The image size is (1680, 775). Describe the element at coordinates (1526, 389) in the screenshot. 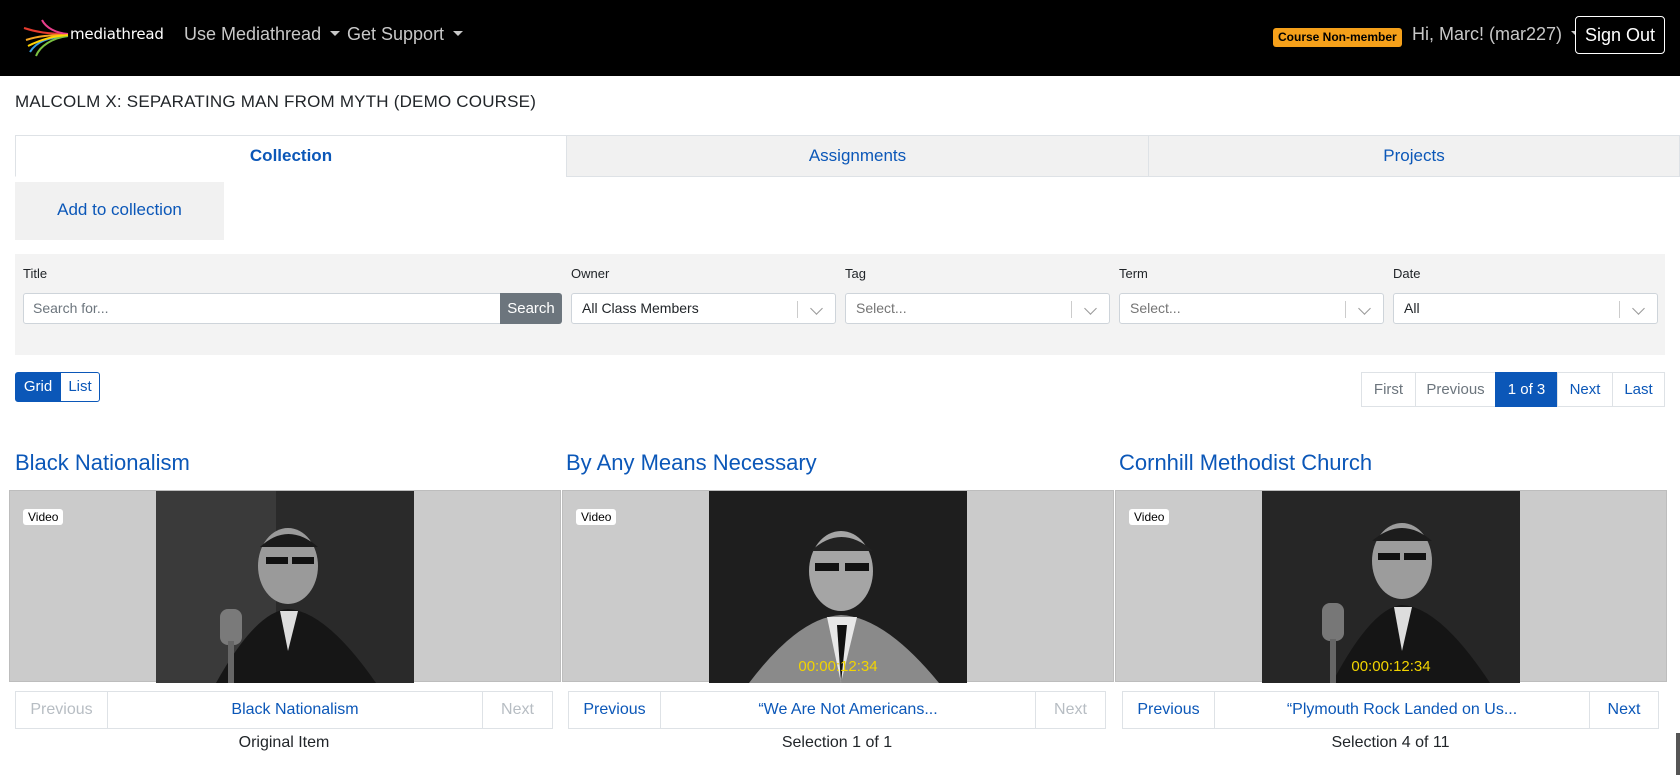

I see `page-indicator: 1 of 3` at that location.